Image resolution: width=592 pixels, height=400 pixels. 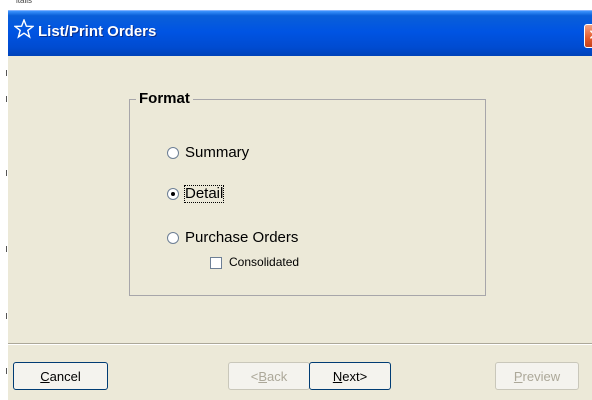 What do you see at coordinates (24, 2) in the screenshot?
I see `background-cut-text: ltalis` at bounding box center [24, 2].